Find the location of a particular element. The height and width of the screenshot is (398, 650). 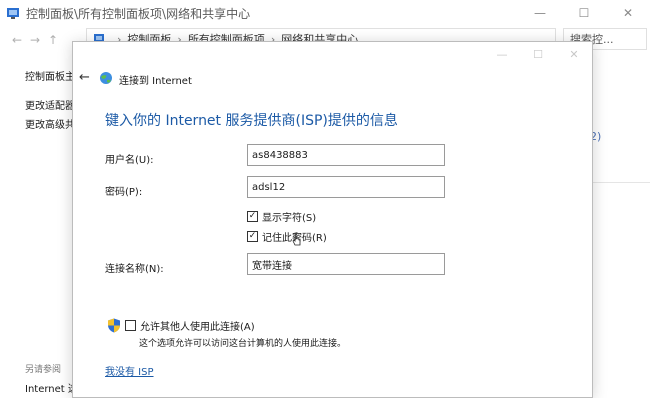

dialog-titlebar: — ☐ ✕ is located at coordinates (332, 54).